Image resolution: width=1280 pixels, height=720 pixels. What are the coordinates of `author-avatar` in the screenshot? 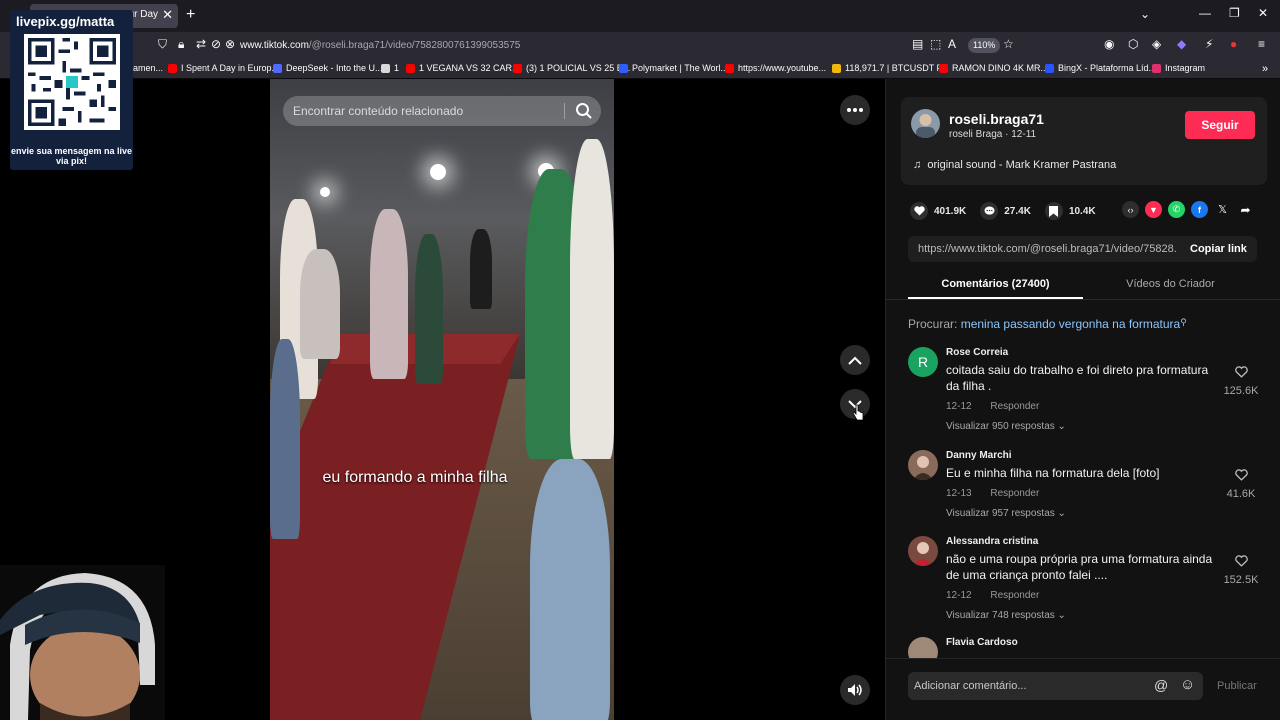 It's located at (925, 123).